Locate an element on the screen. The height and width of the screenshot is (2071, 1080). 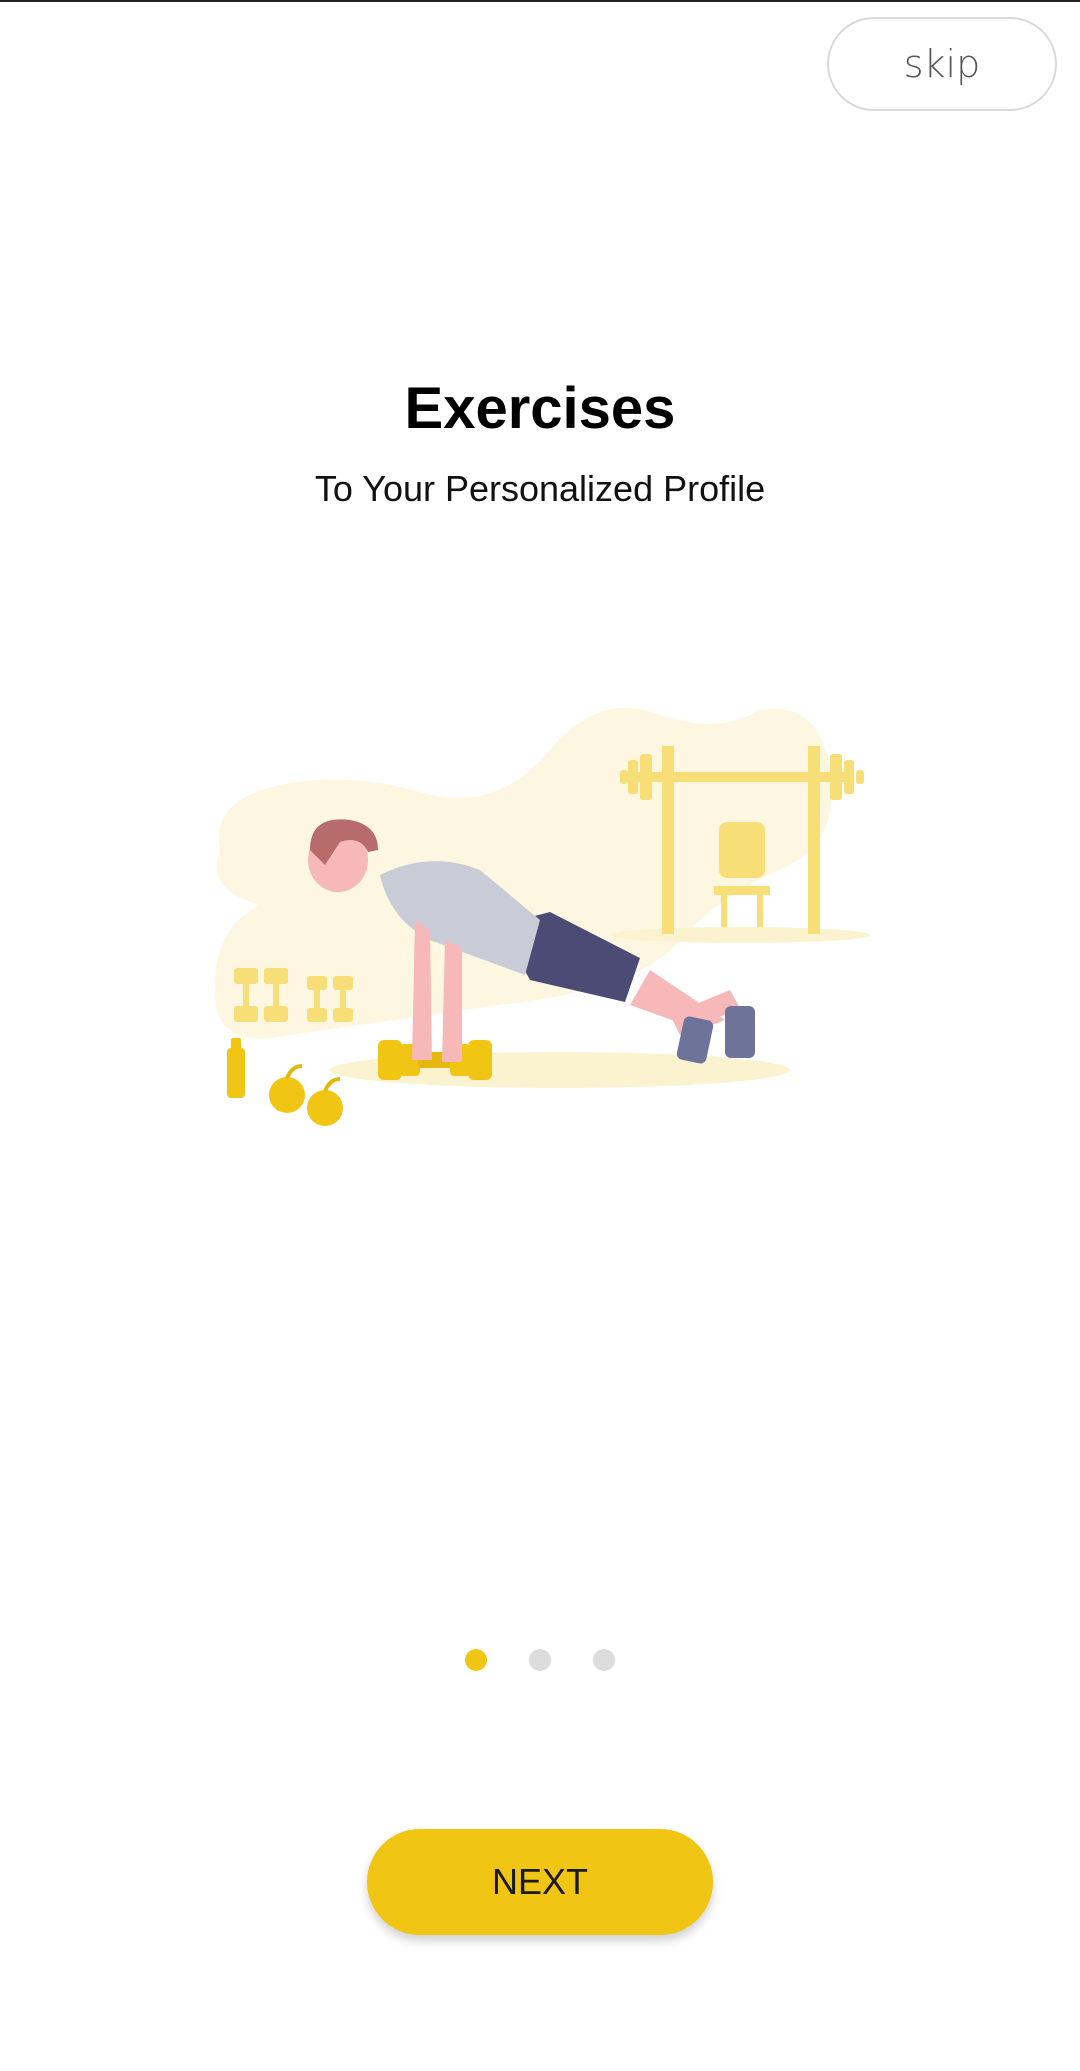
page-indicator is located at coordinates (540, 1661).